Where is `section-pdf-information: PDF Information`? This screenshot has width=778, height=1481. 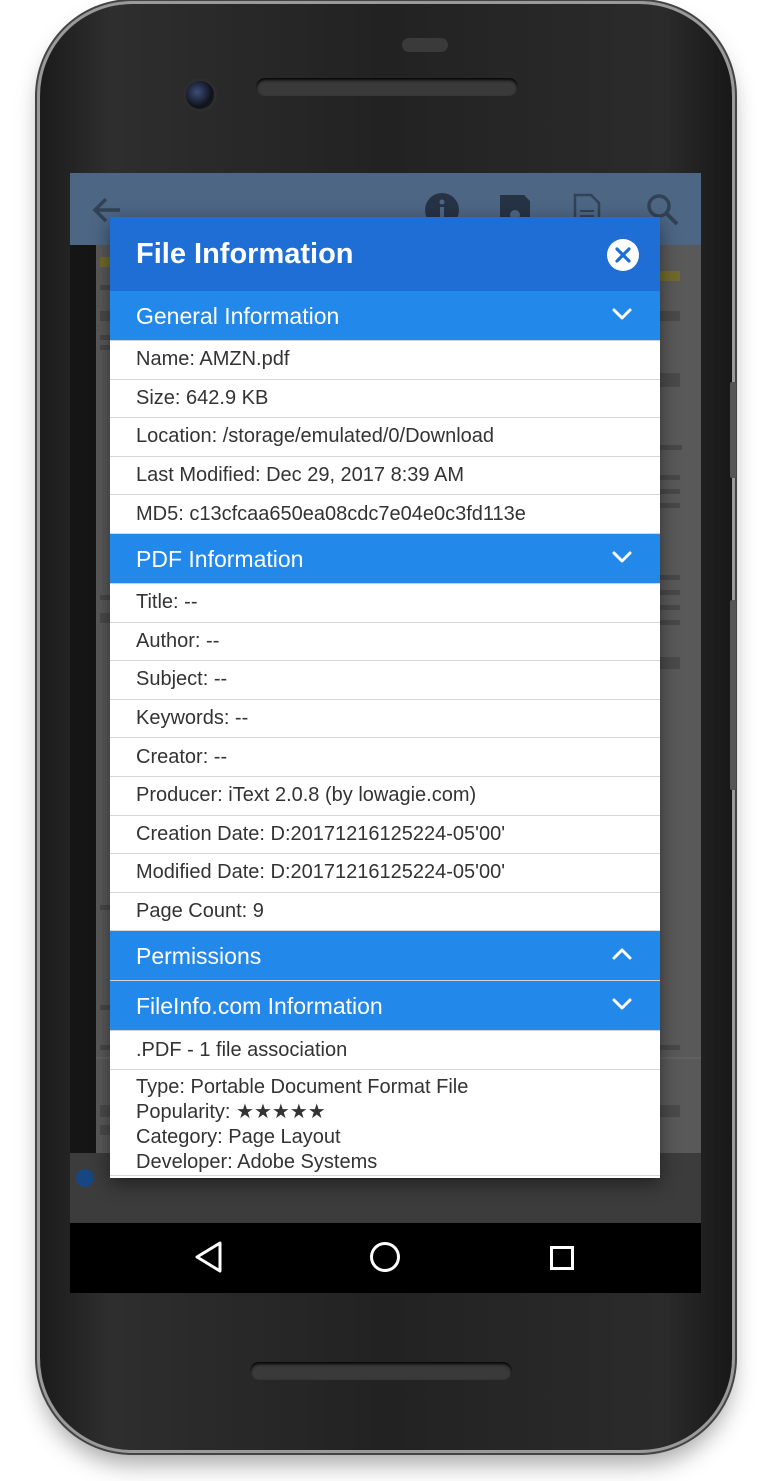
section-pdf-information: PDF Information is located at coordinates (385, 558).